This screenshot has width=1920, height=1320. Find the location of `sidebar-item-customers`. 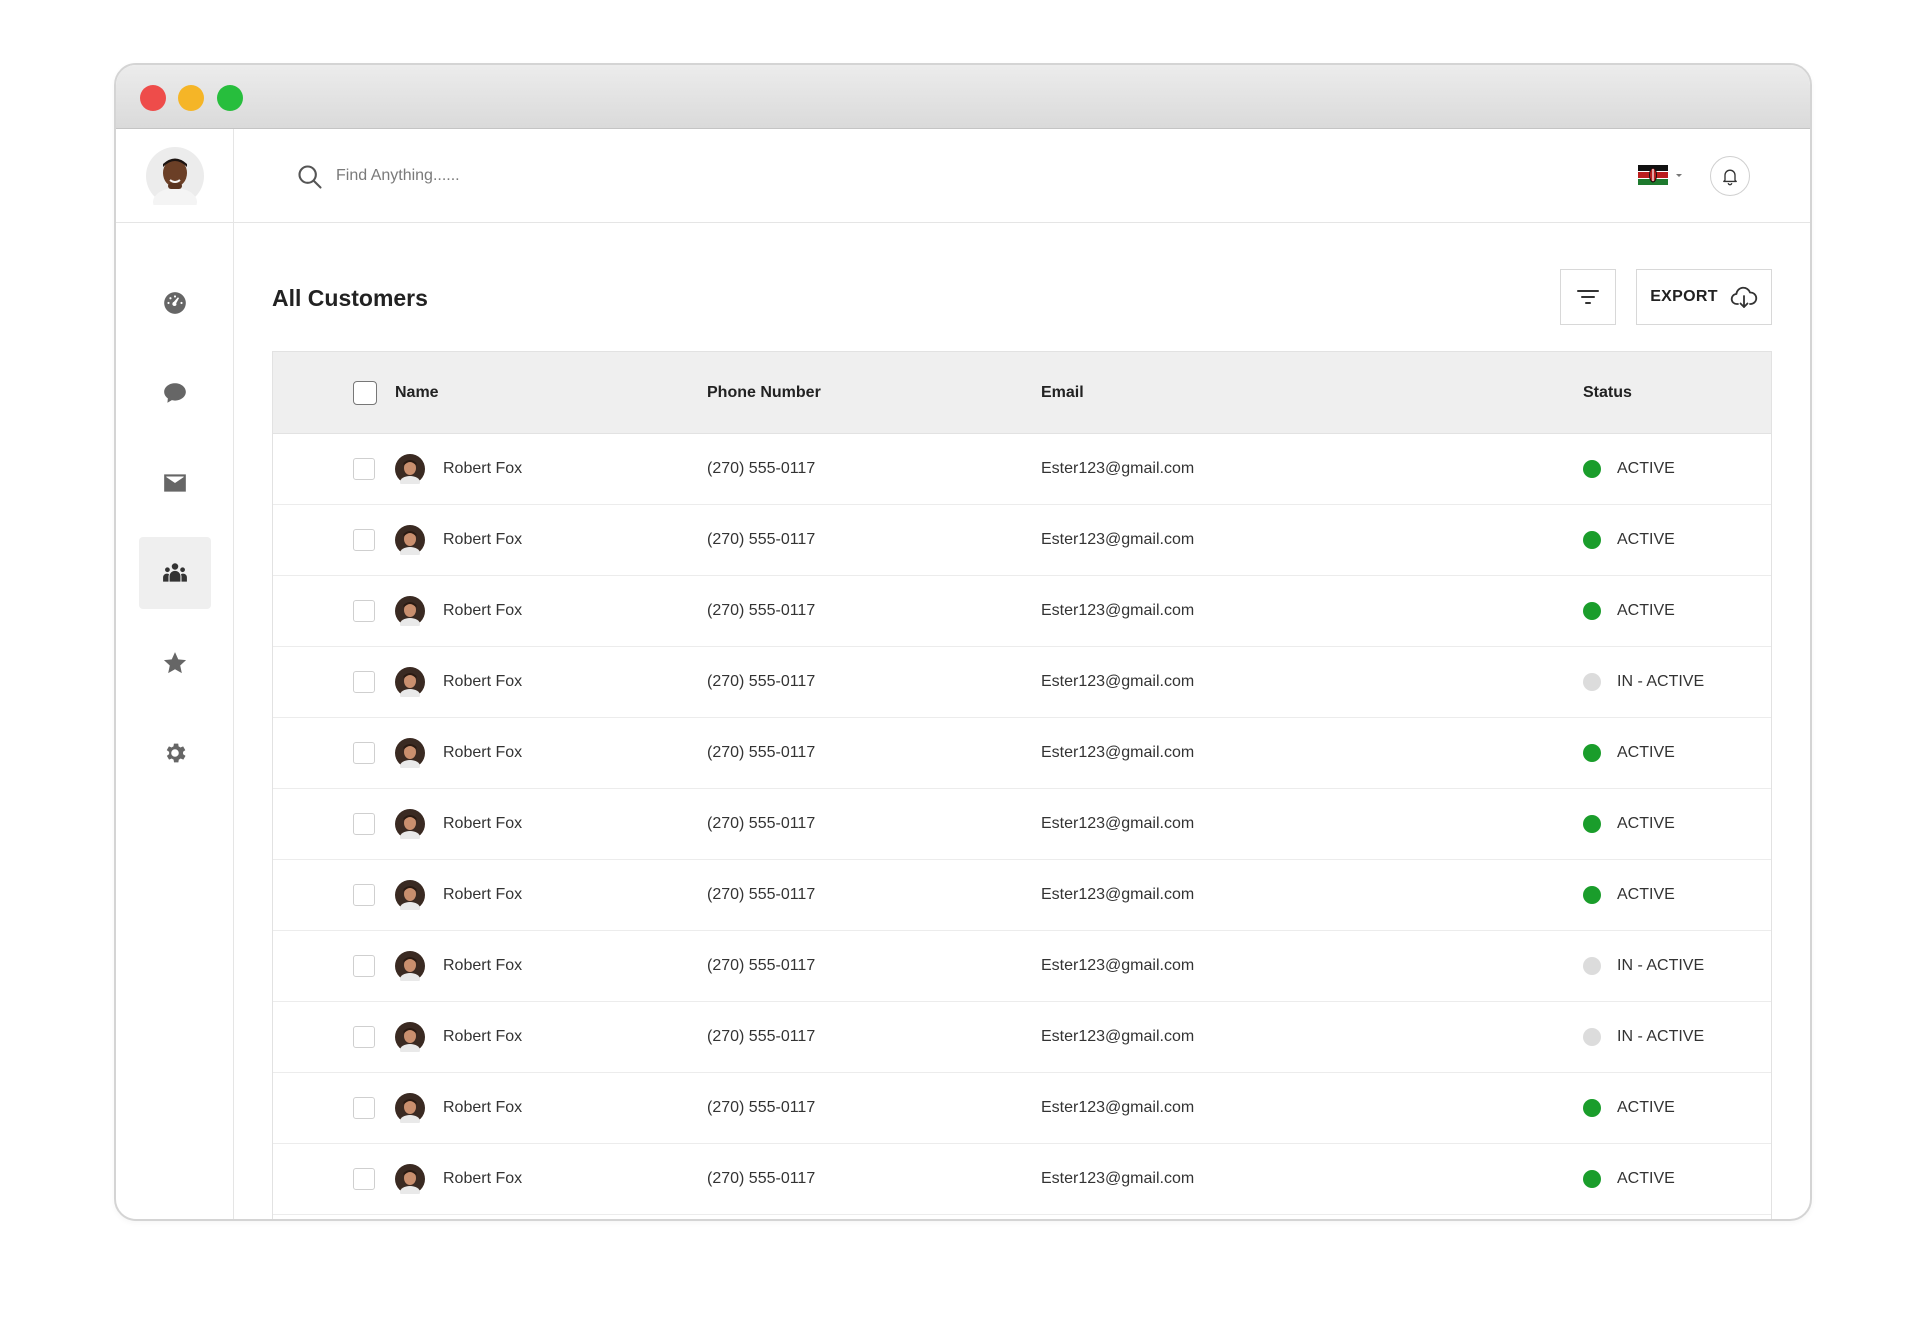

sidebar-item-customers is located at coordinates (174, 573).